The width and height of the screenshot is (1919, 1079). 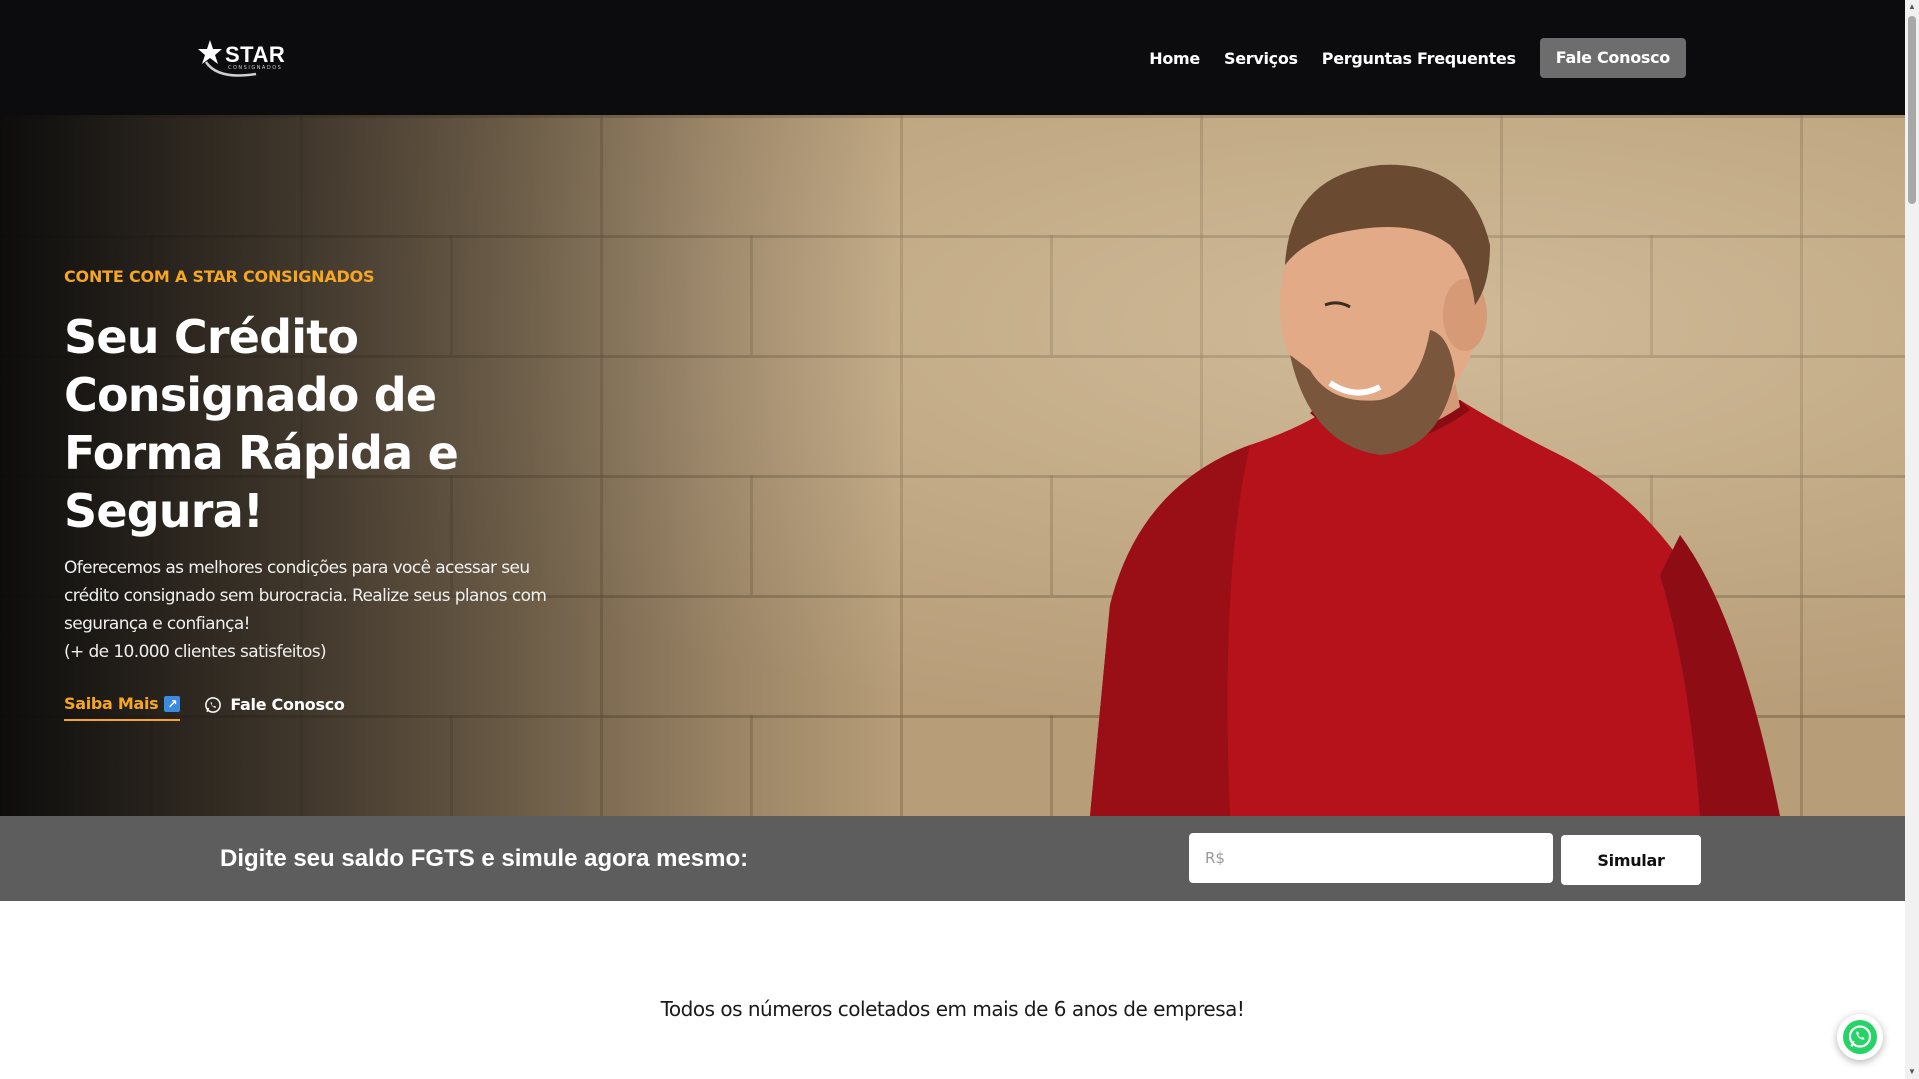 What do you see at coordinates (1631, 860) in the screenshot?
I see `simular-button: Simular` at bounding box center [1631, 860].